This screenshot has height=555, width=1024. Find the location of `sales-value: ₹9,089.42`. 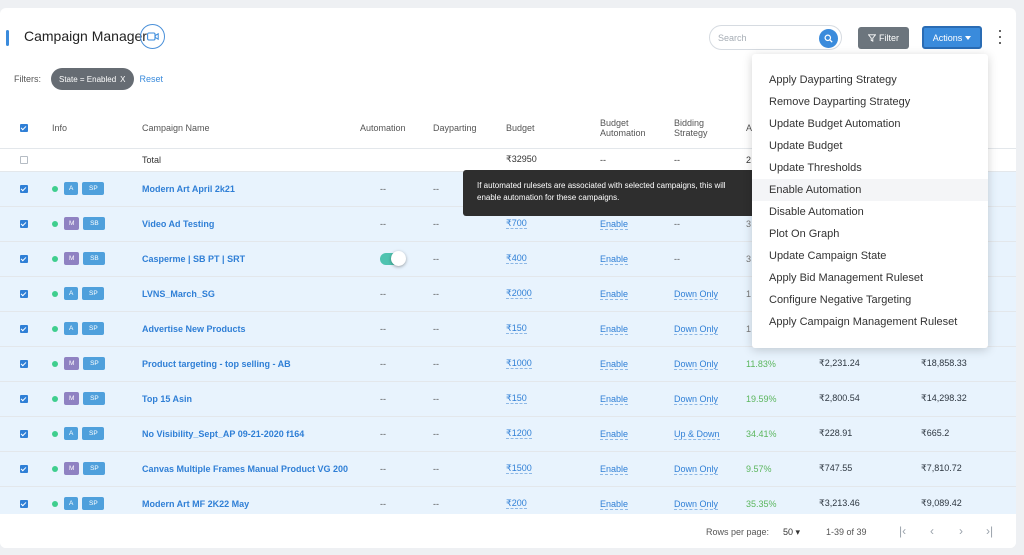

sales-value: ₹9,089.42 is located at coordinates (941, 503).